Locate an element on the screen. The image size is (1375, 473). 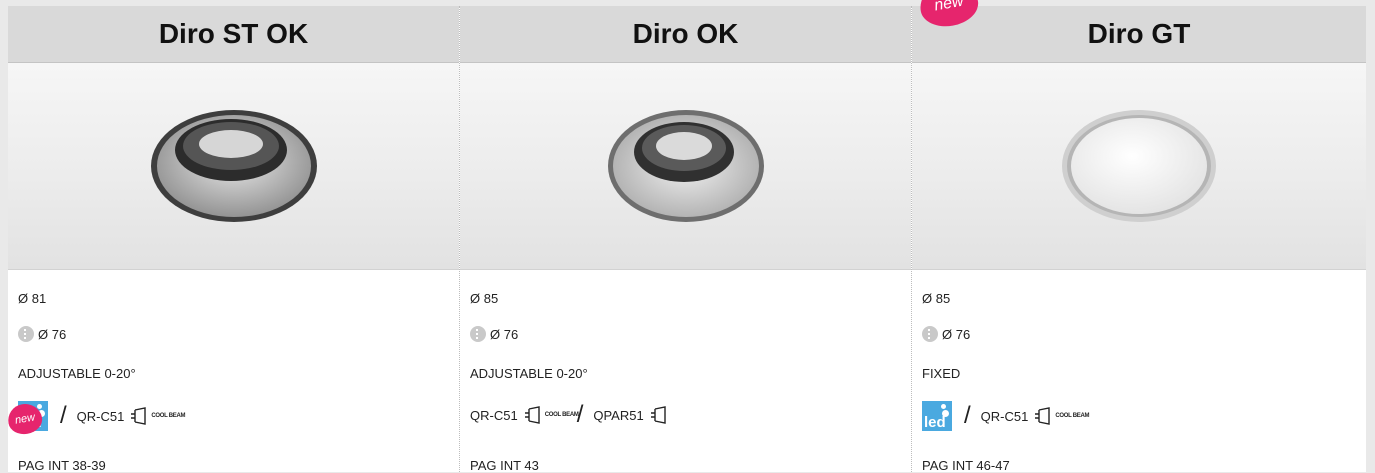
page-reference: PAG INT 46-47 is located at coordinates (966, 465).